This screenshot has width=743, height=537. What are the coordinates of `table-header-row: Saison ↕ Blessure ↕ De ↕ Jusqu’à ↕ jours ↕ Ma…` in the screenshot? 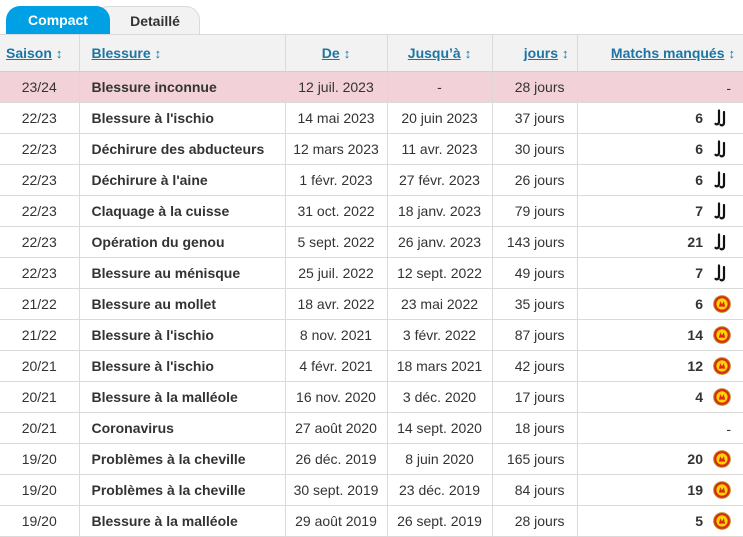 It's located at (371, 53).